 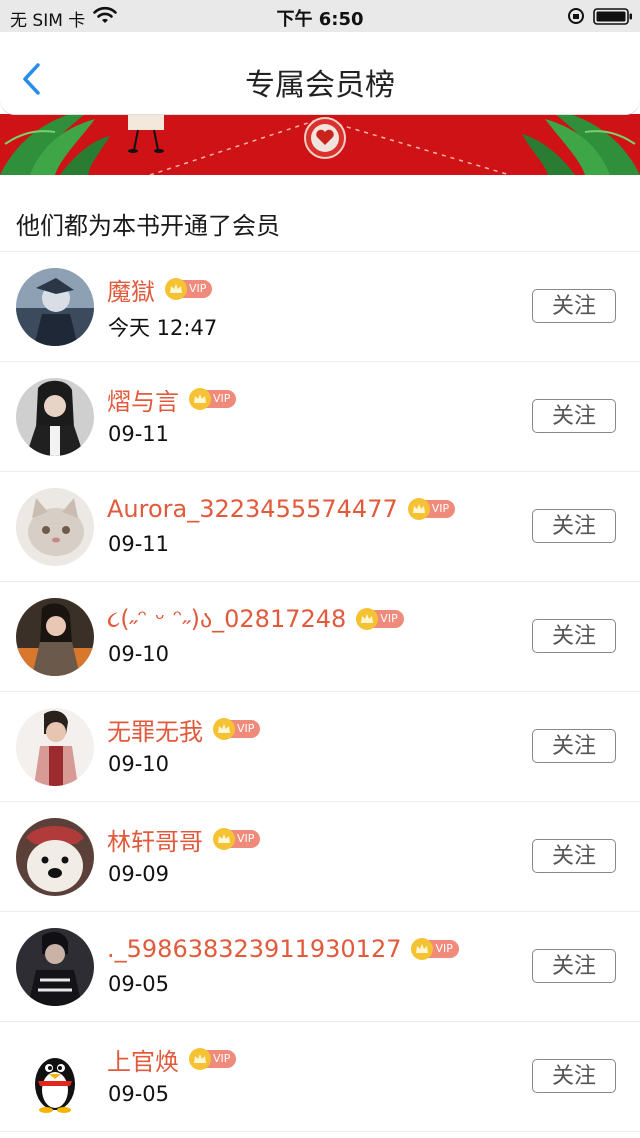 What do you see at coordinates (612, 16) in the screenshot?
I see `battery-icon` at bounding box center [612, 16].